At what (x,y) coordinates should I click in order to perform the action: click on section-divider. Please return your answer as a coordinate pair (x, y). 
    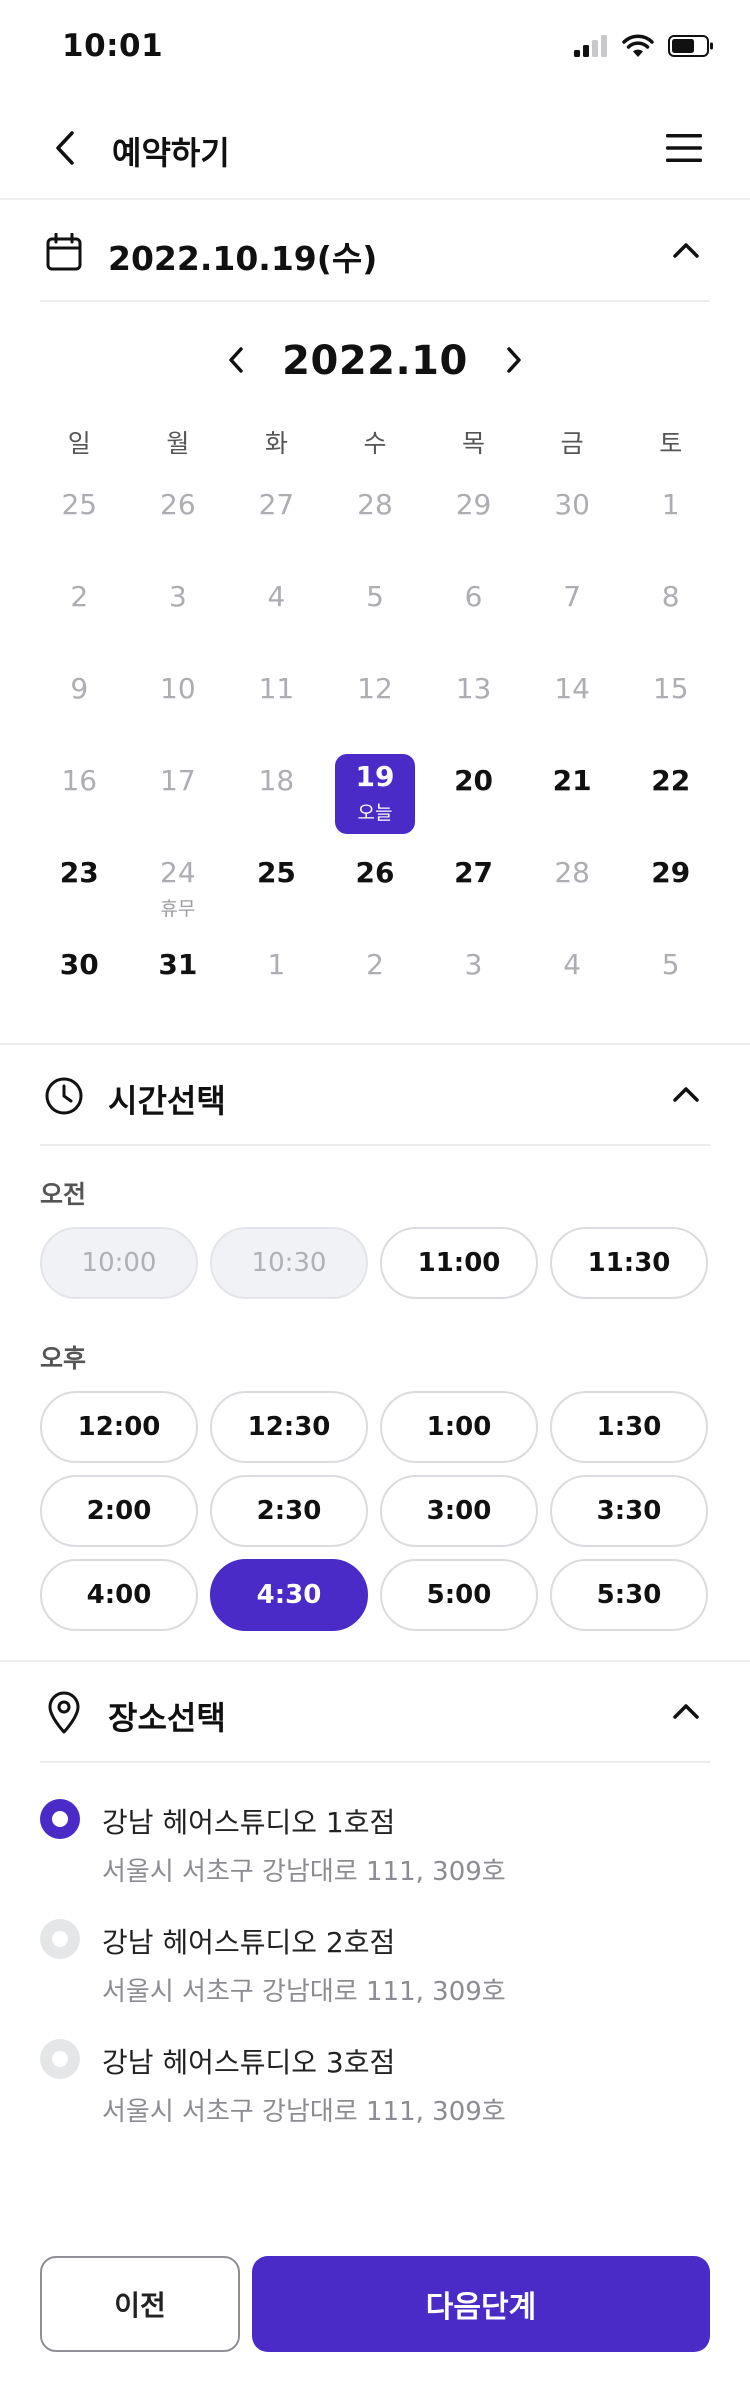
    Looking at the image, I should click on (375, 1044).